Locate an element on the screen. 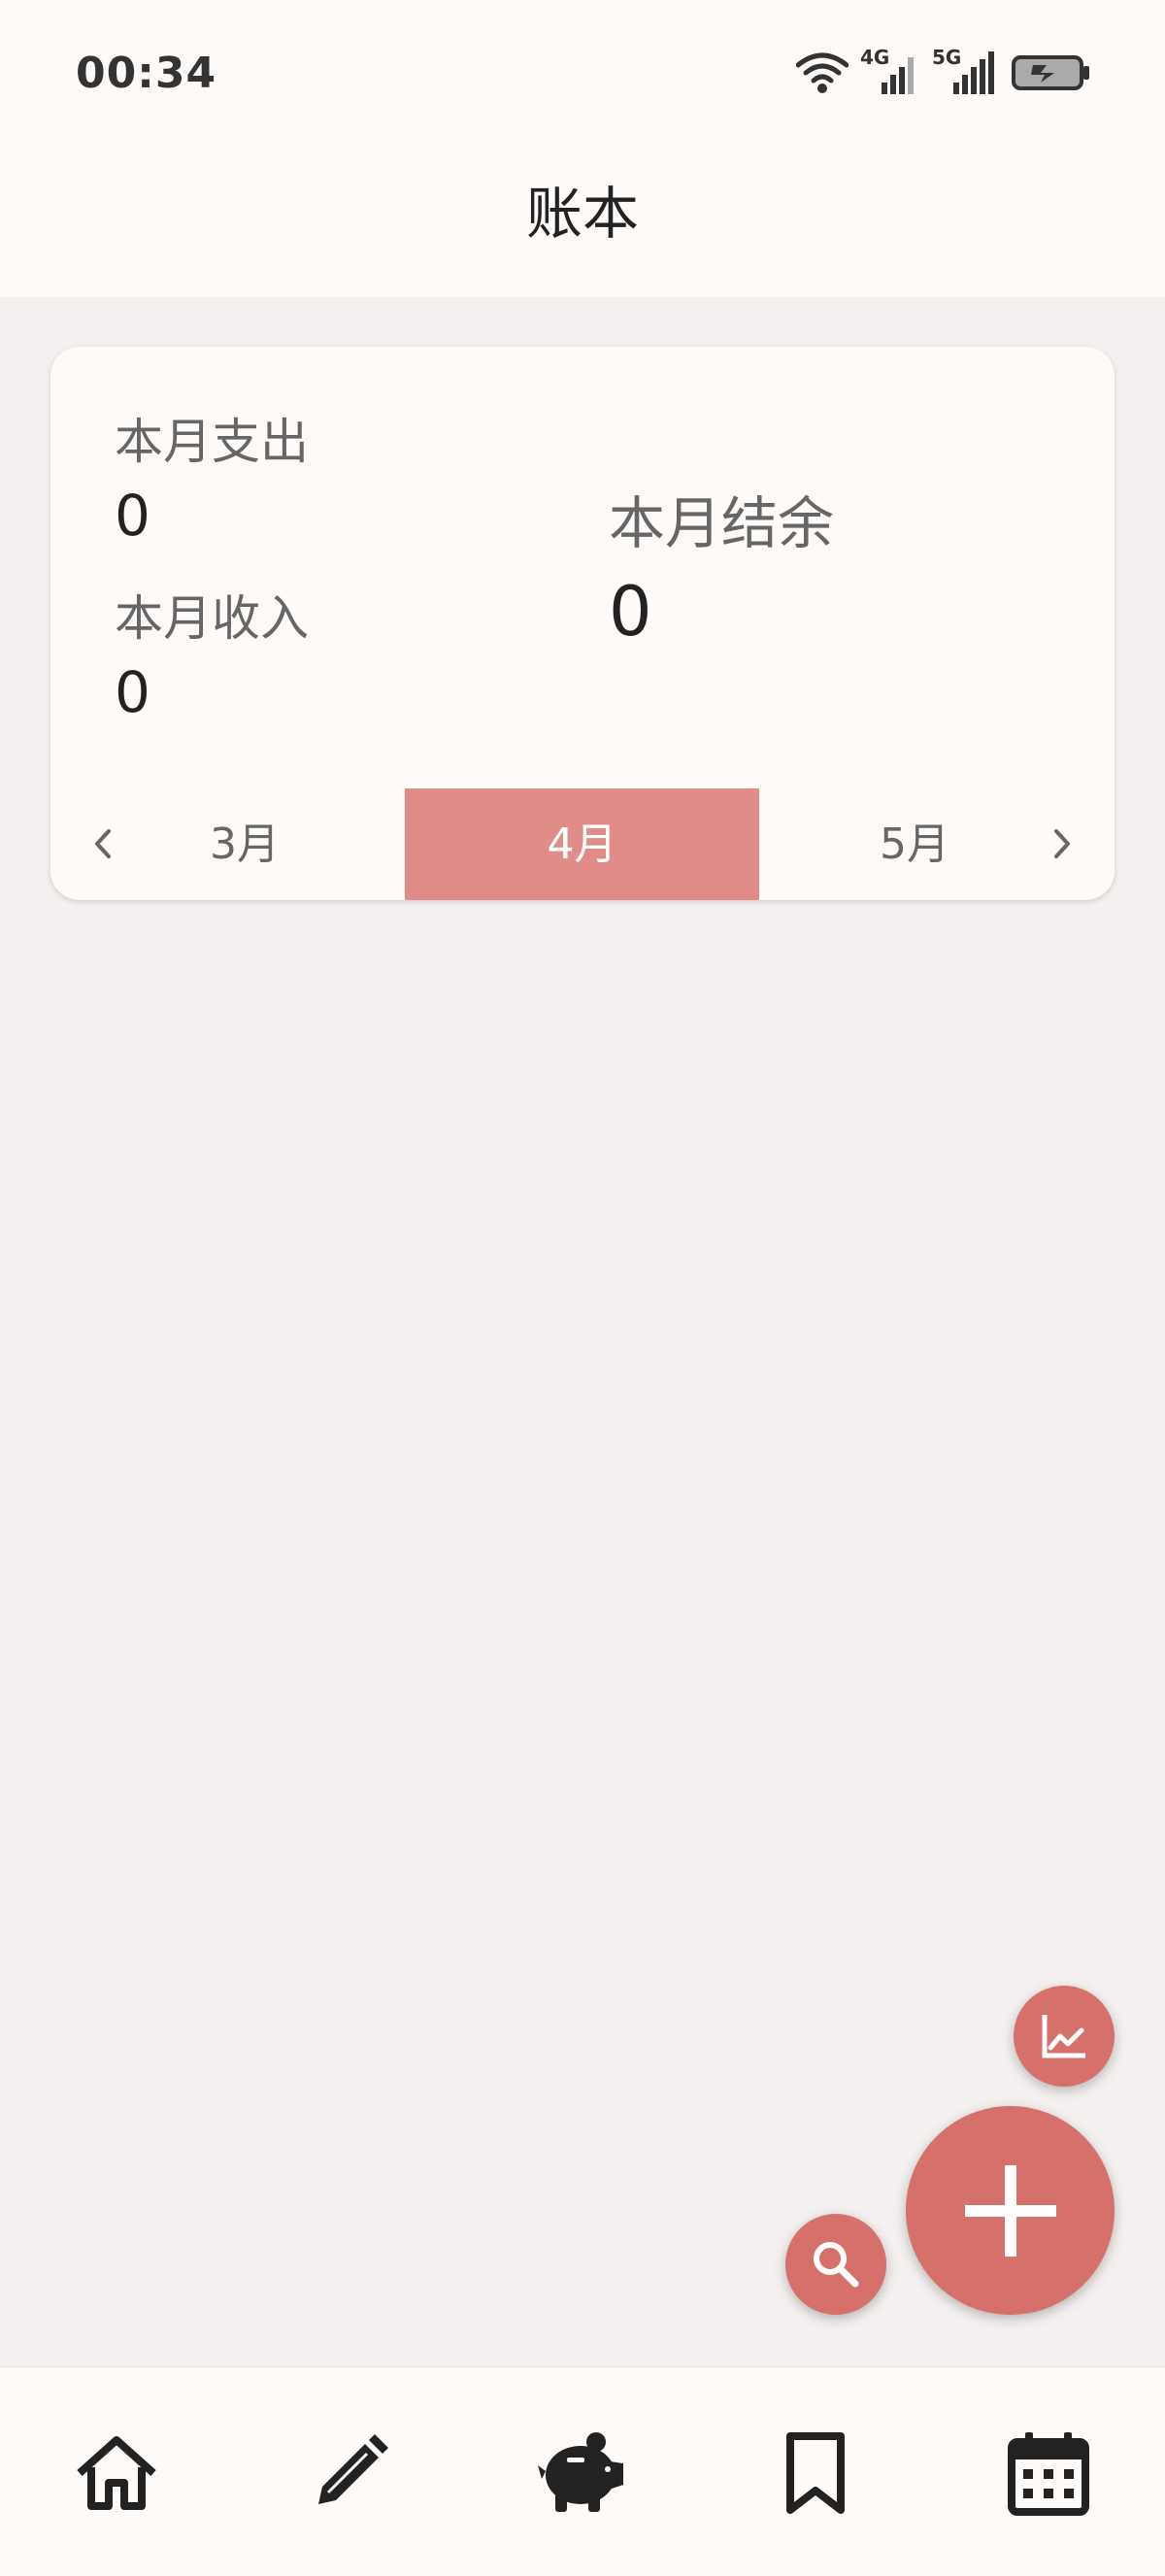 The height and width of the screenshot is (2576, 1165). add-icon is located at coordinates (1010, 2211).